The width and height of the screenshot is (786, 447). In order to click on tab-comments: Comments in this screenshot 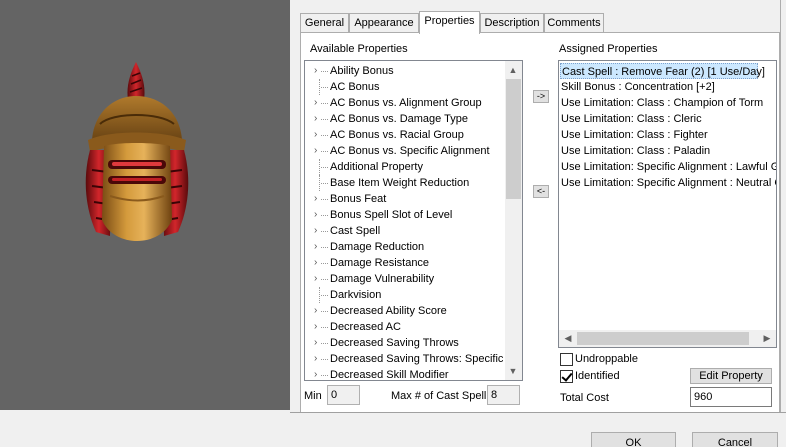, I will do `click(574, 23)`.